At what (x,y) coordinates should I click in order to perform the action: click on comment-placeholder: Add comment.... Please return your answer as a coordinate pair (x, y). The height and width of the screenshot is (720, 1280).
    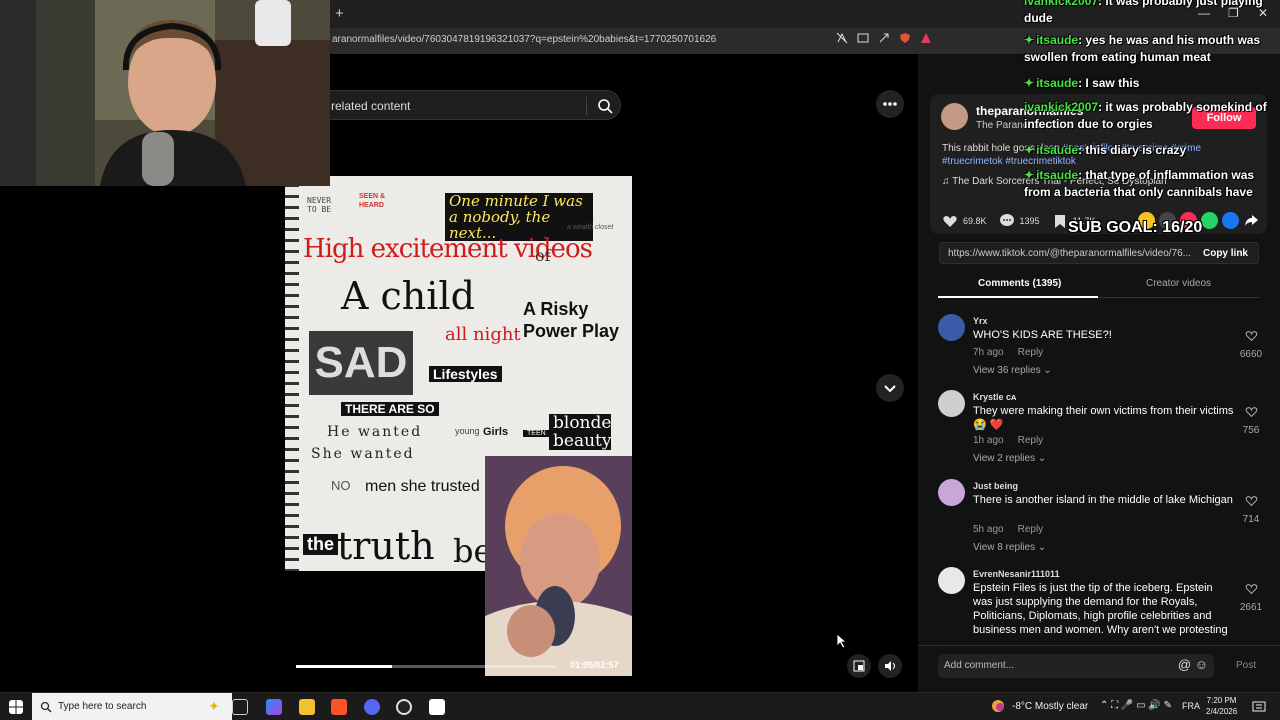
    Looking at the image, I should click on (979, 665).